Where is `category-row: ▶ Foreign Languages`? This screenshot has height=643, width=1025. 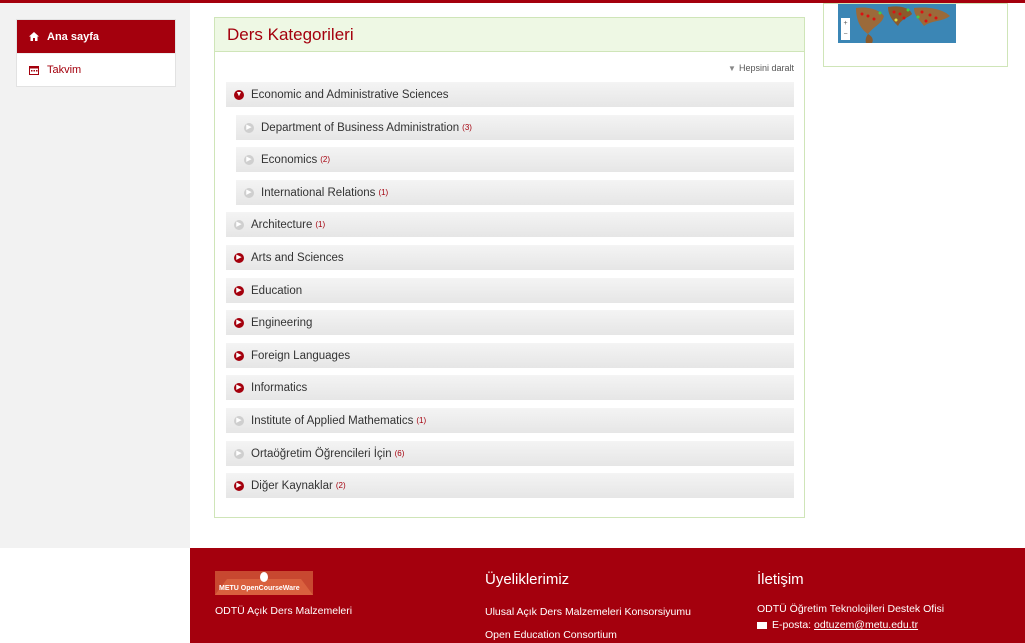 category-row: ▶ Foreign Languages is located at coordinates (510, 355).